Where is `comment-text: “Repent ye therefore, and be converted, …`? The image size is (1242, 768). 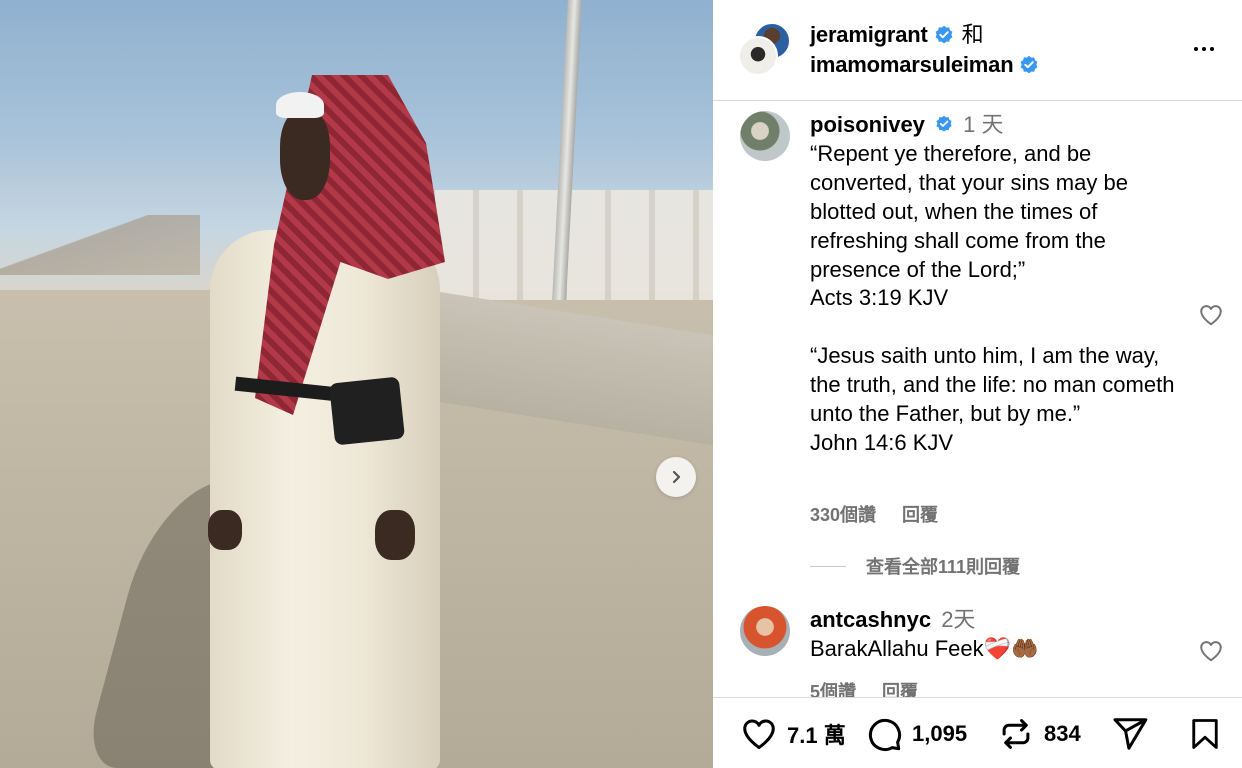
comment-text: “Repent ye therefore, and be converted, … is located at coordinates (992, 297).